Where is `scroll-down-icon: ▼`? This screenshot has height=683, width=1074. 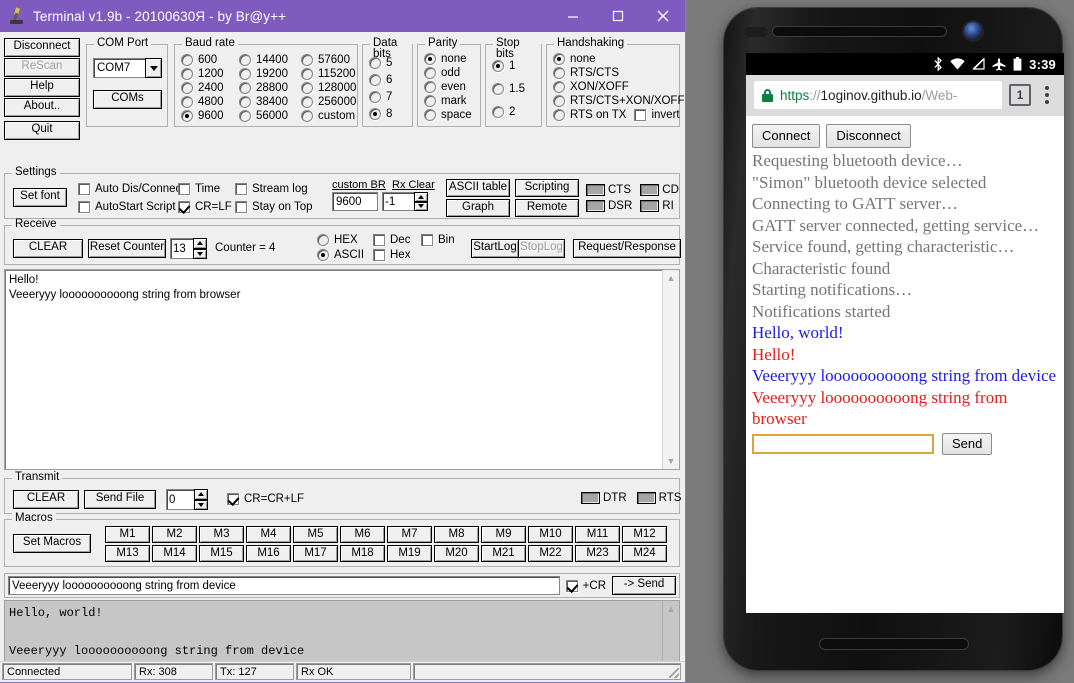 scroll-down-icon: ▼ is located at coordinates (671, 461).